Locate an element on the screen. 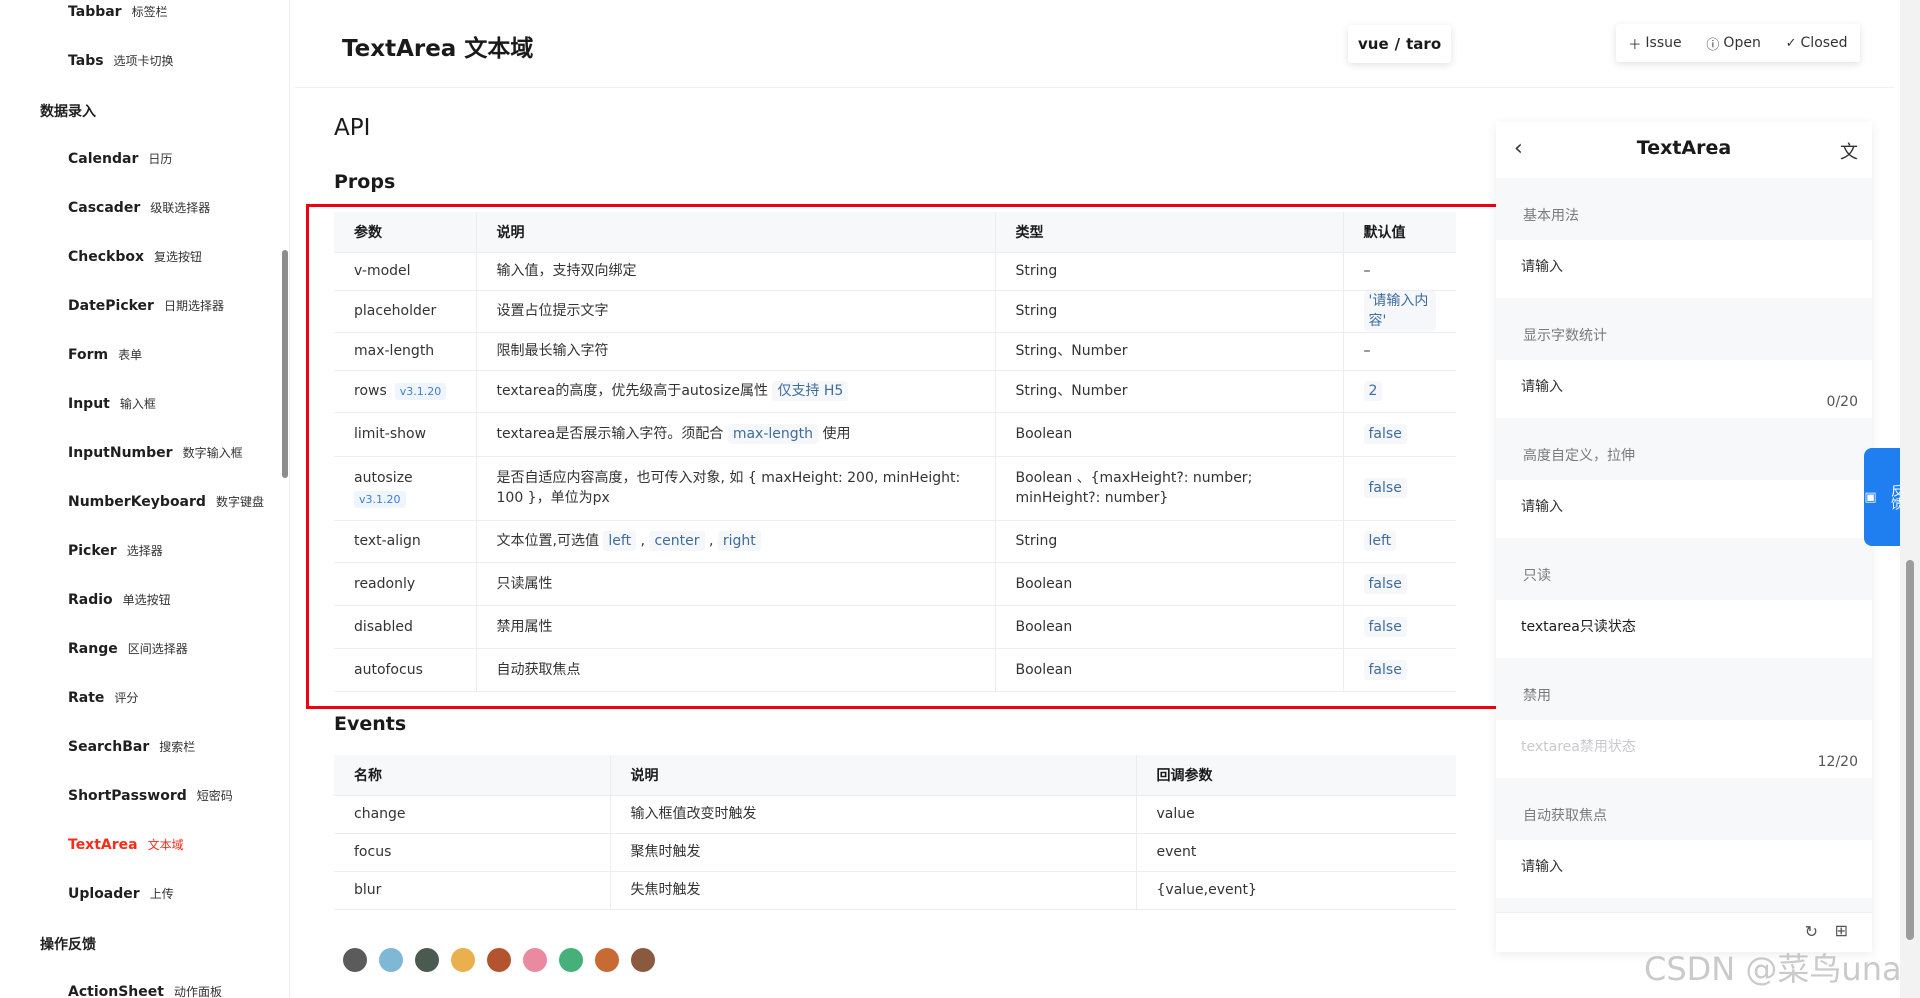 The image size is (1920, 998). sidebar-item-cascader: Cascader 级联选择器 is located at coordinates (139, 207).